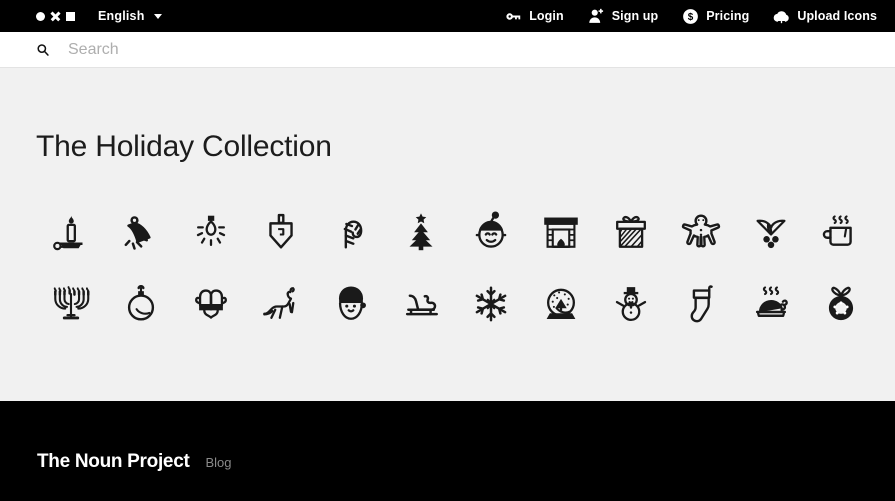 Image resolution: width=895 pixels, height=501 pixels. What do you see at coordinates (184, 146) in the screenshot?
I see `page-title: The Holiday Collection` at bounding box center [184, 146].